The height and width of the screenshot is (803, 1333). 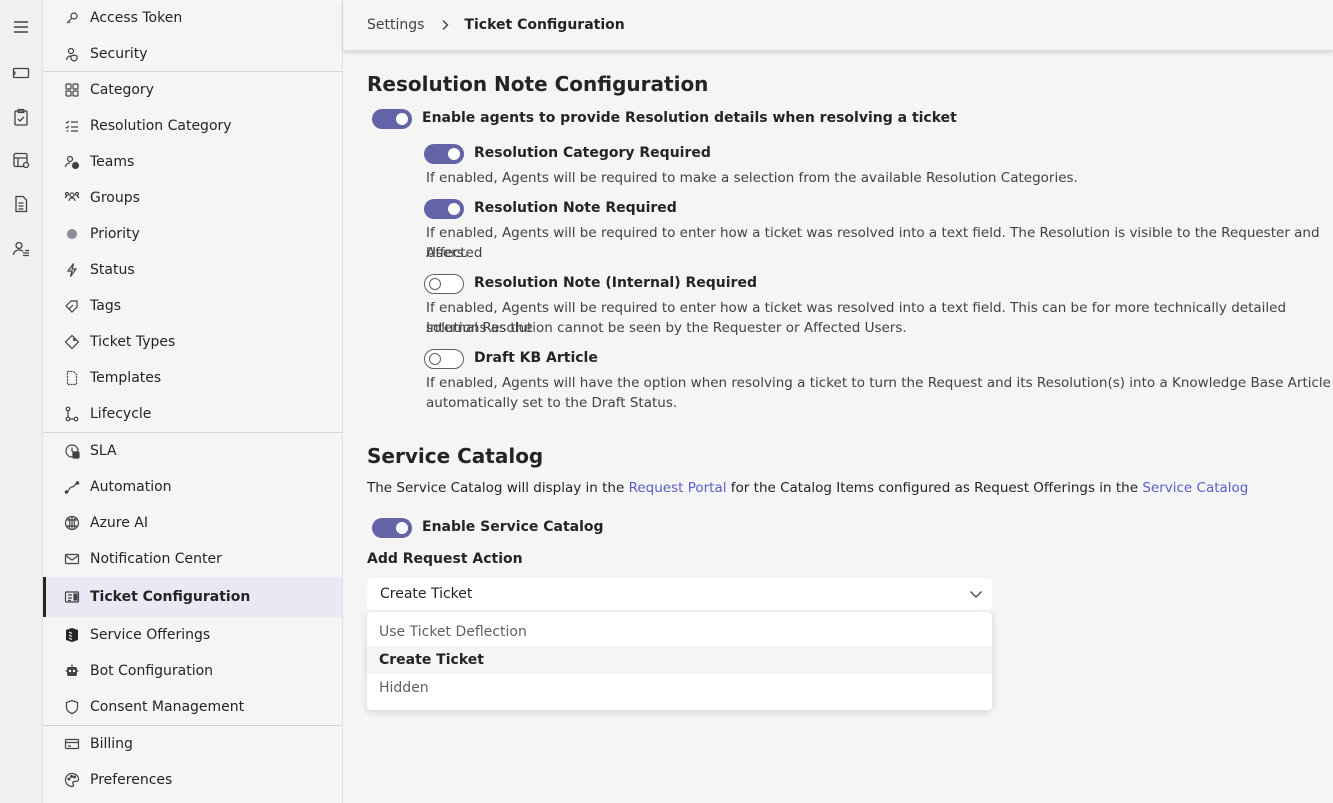 I want to click on template-icon, so click(x=72, y=378).